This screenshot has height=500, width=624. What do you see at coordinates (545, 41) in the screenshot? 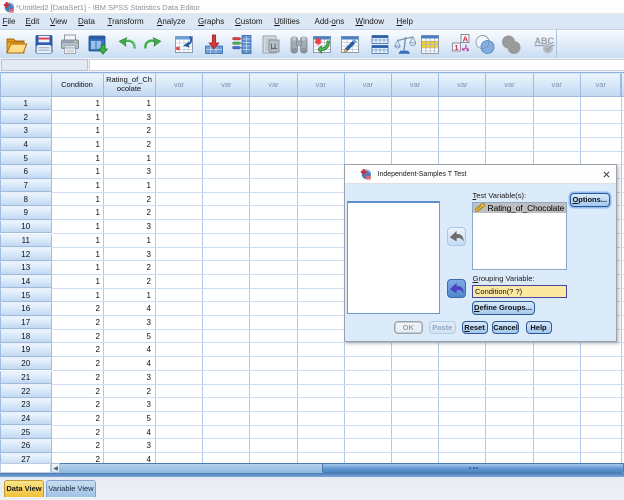
I see `svg-text: ABC` at bounding box center [545, 41].